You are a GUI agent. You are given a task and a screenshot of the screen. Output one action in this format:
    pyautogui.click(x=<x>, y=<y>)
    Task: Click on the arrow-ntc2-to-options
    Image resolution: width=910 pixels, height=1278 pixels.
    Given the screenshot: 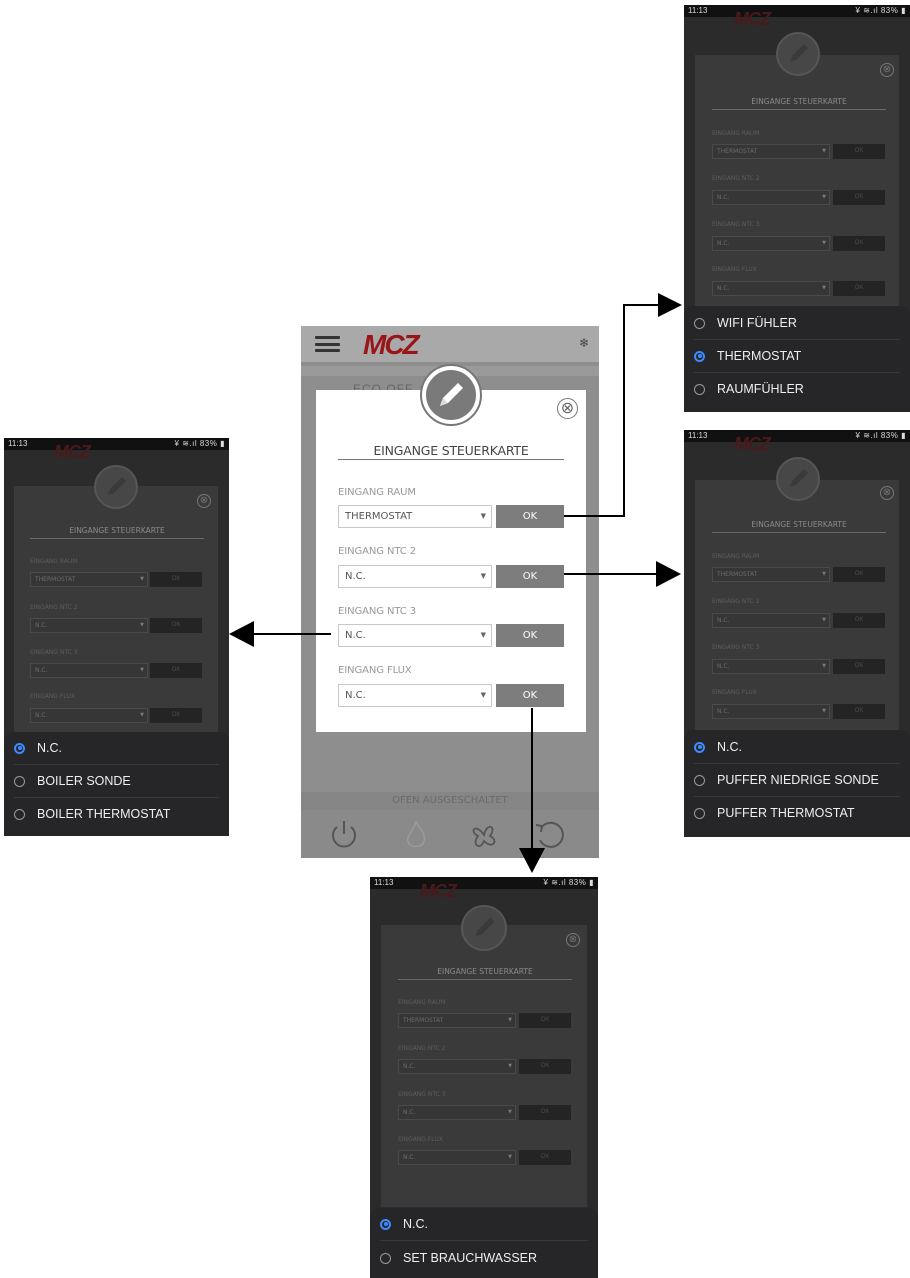 What is the action you would take?
    pyautogui.click(x=622, y=574)
    